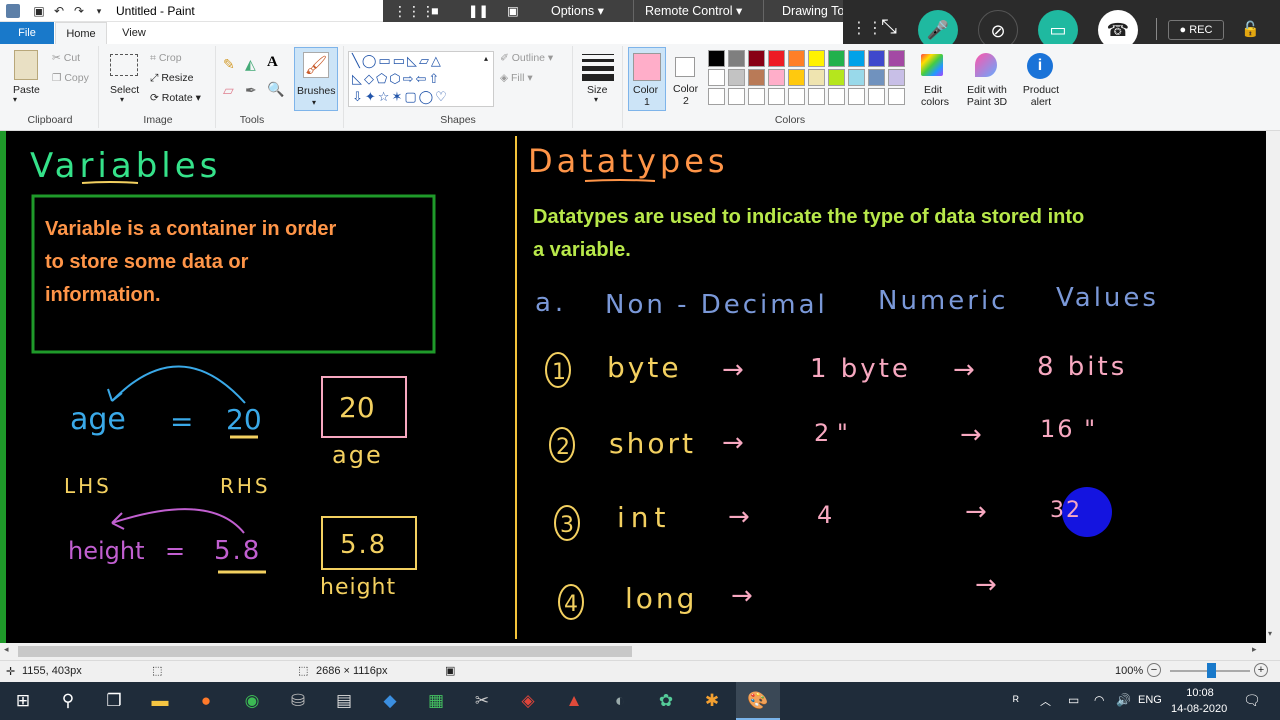  Describe the element at coordinates (1150, 700) in the screenshot. I see `language-indicator: ENG` at that location.